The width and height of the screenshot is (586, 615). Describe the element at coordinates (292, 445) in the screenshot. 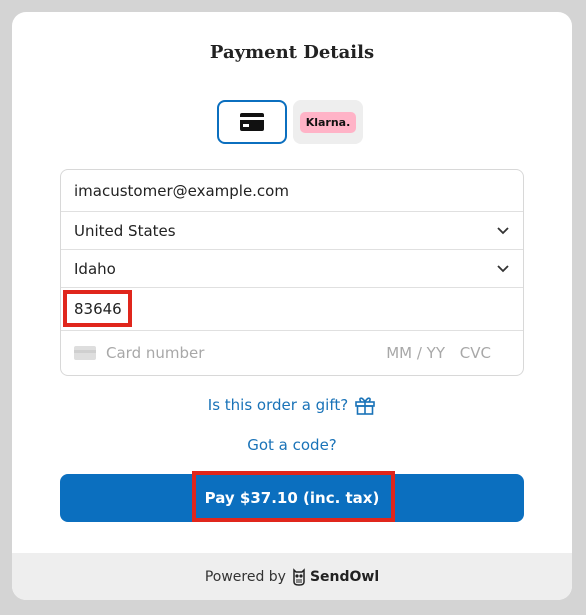

I see `promo-code-link: Got a code?` at that location.